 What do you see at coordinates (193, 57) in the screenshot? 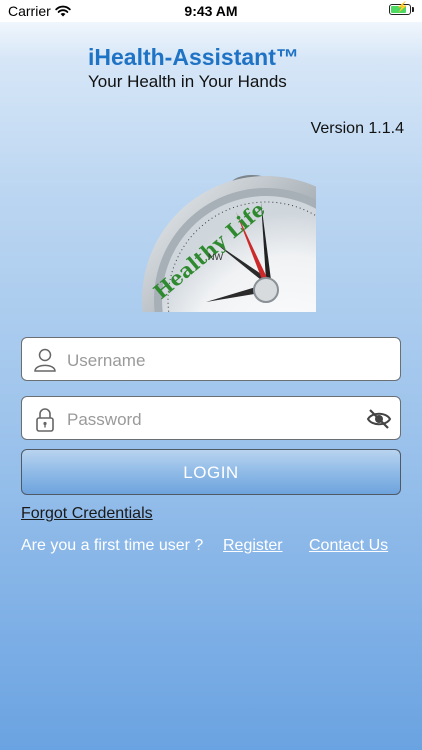
I see `app-title: iHealth-Assistant™` at bounding box center [193, 57].